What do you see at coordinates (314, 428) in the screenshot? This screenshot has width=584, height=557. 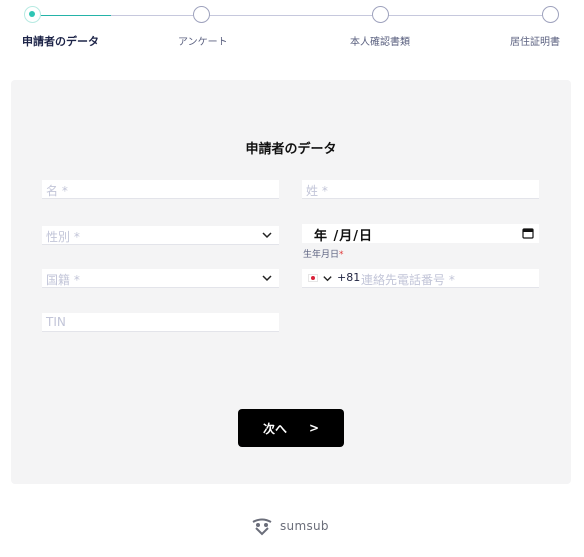 I see `next-arrow-icon: >` at bounding box center [314, 428].